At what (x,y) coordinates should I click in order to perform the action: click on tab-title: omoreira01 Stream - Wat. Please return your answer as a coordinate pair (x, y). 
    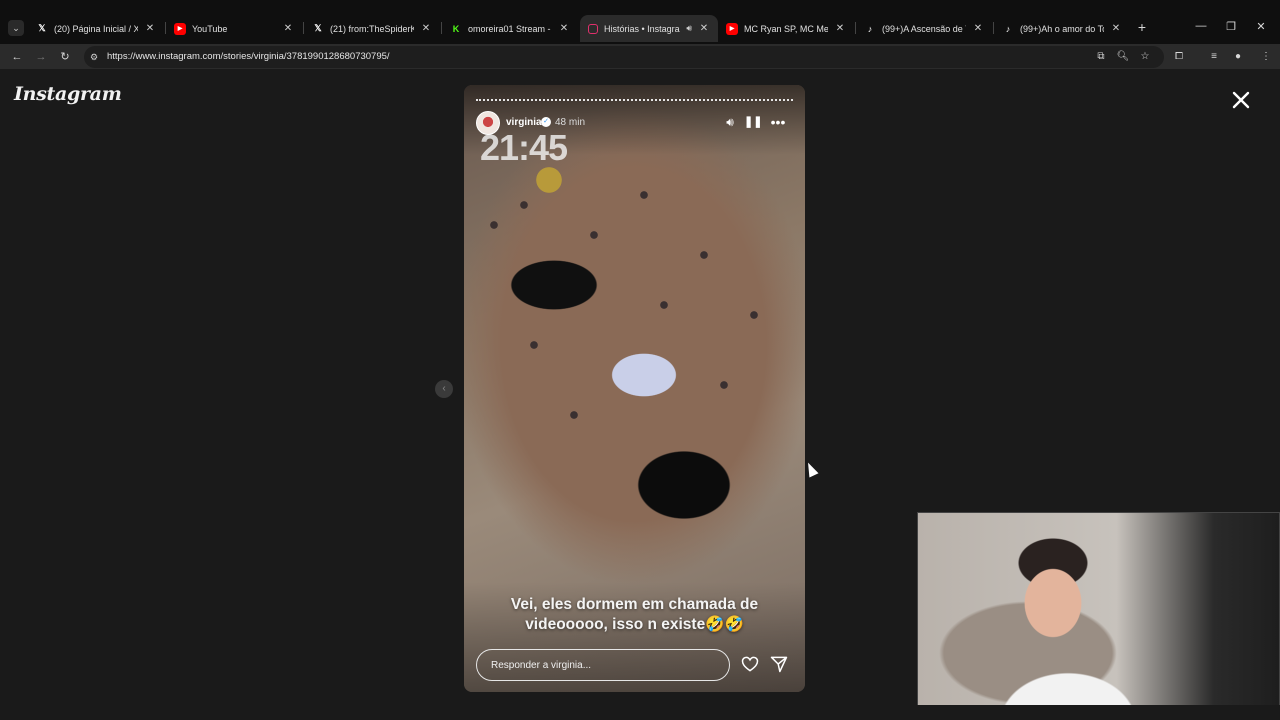
    Looking at the image, I should click on (510, 28).